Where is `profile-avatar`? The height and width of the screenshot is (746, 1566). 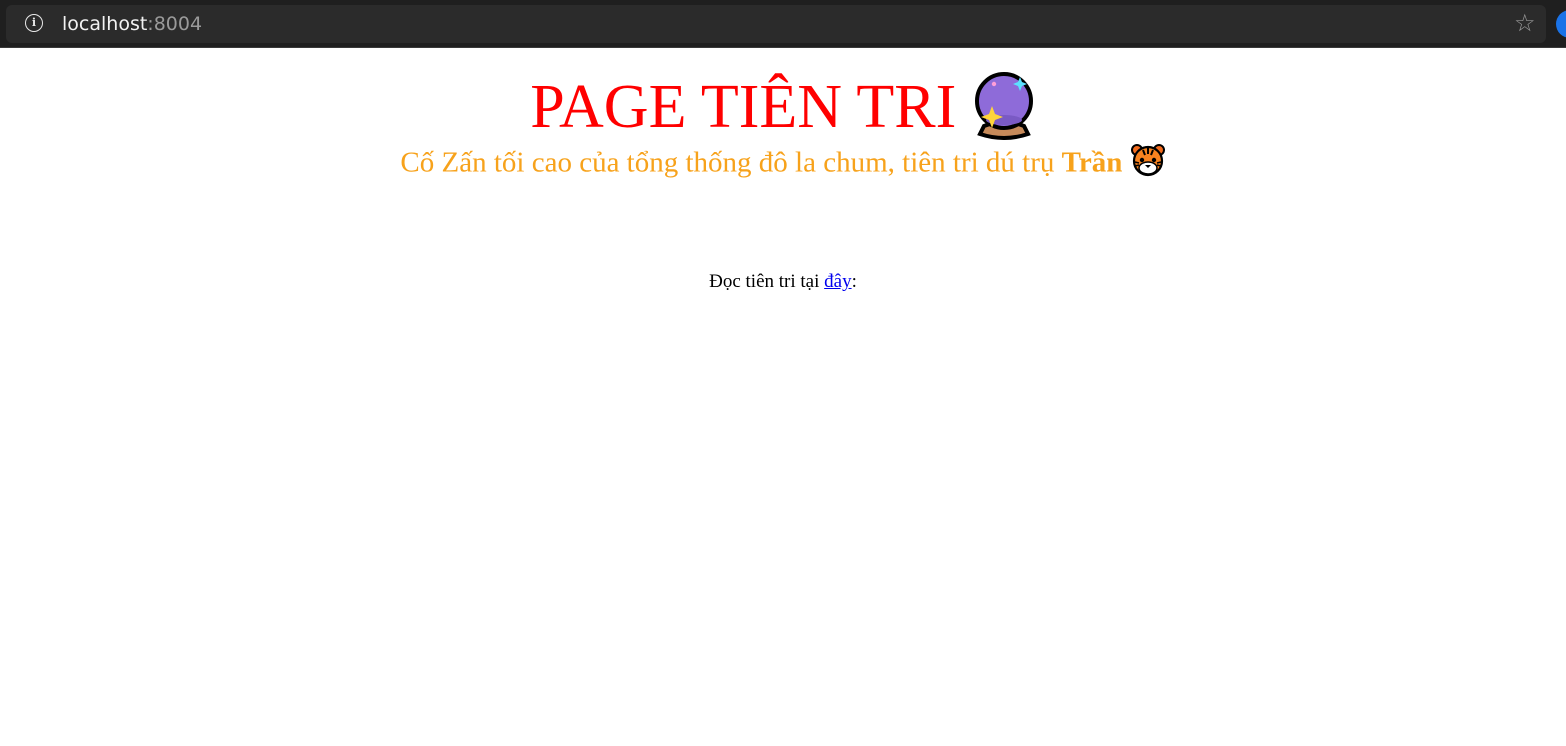
profile-avatar is located at coordinates (1561, 24).